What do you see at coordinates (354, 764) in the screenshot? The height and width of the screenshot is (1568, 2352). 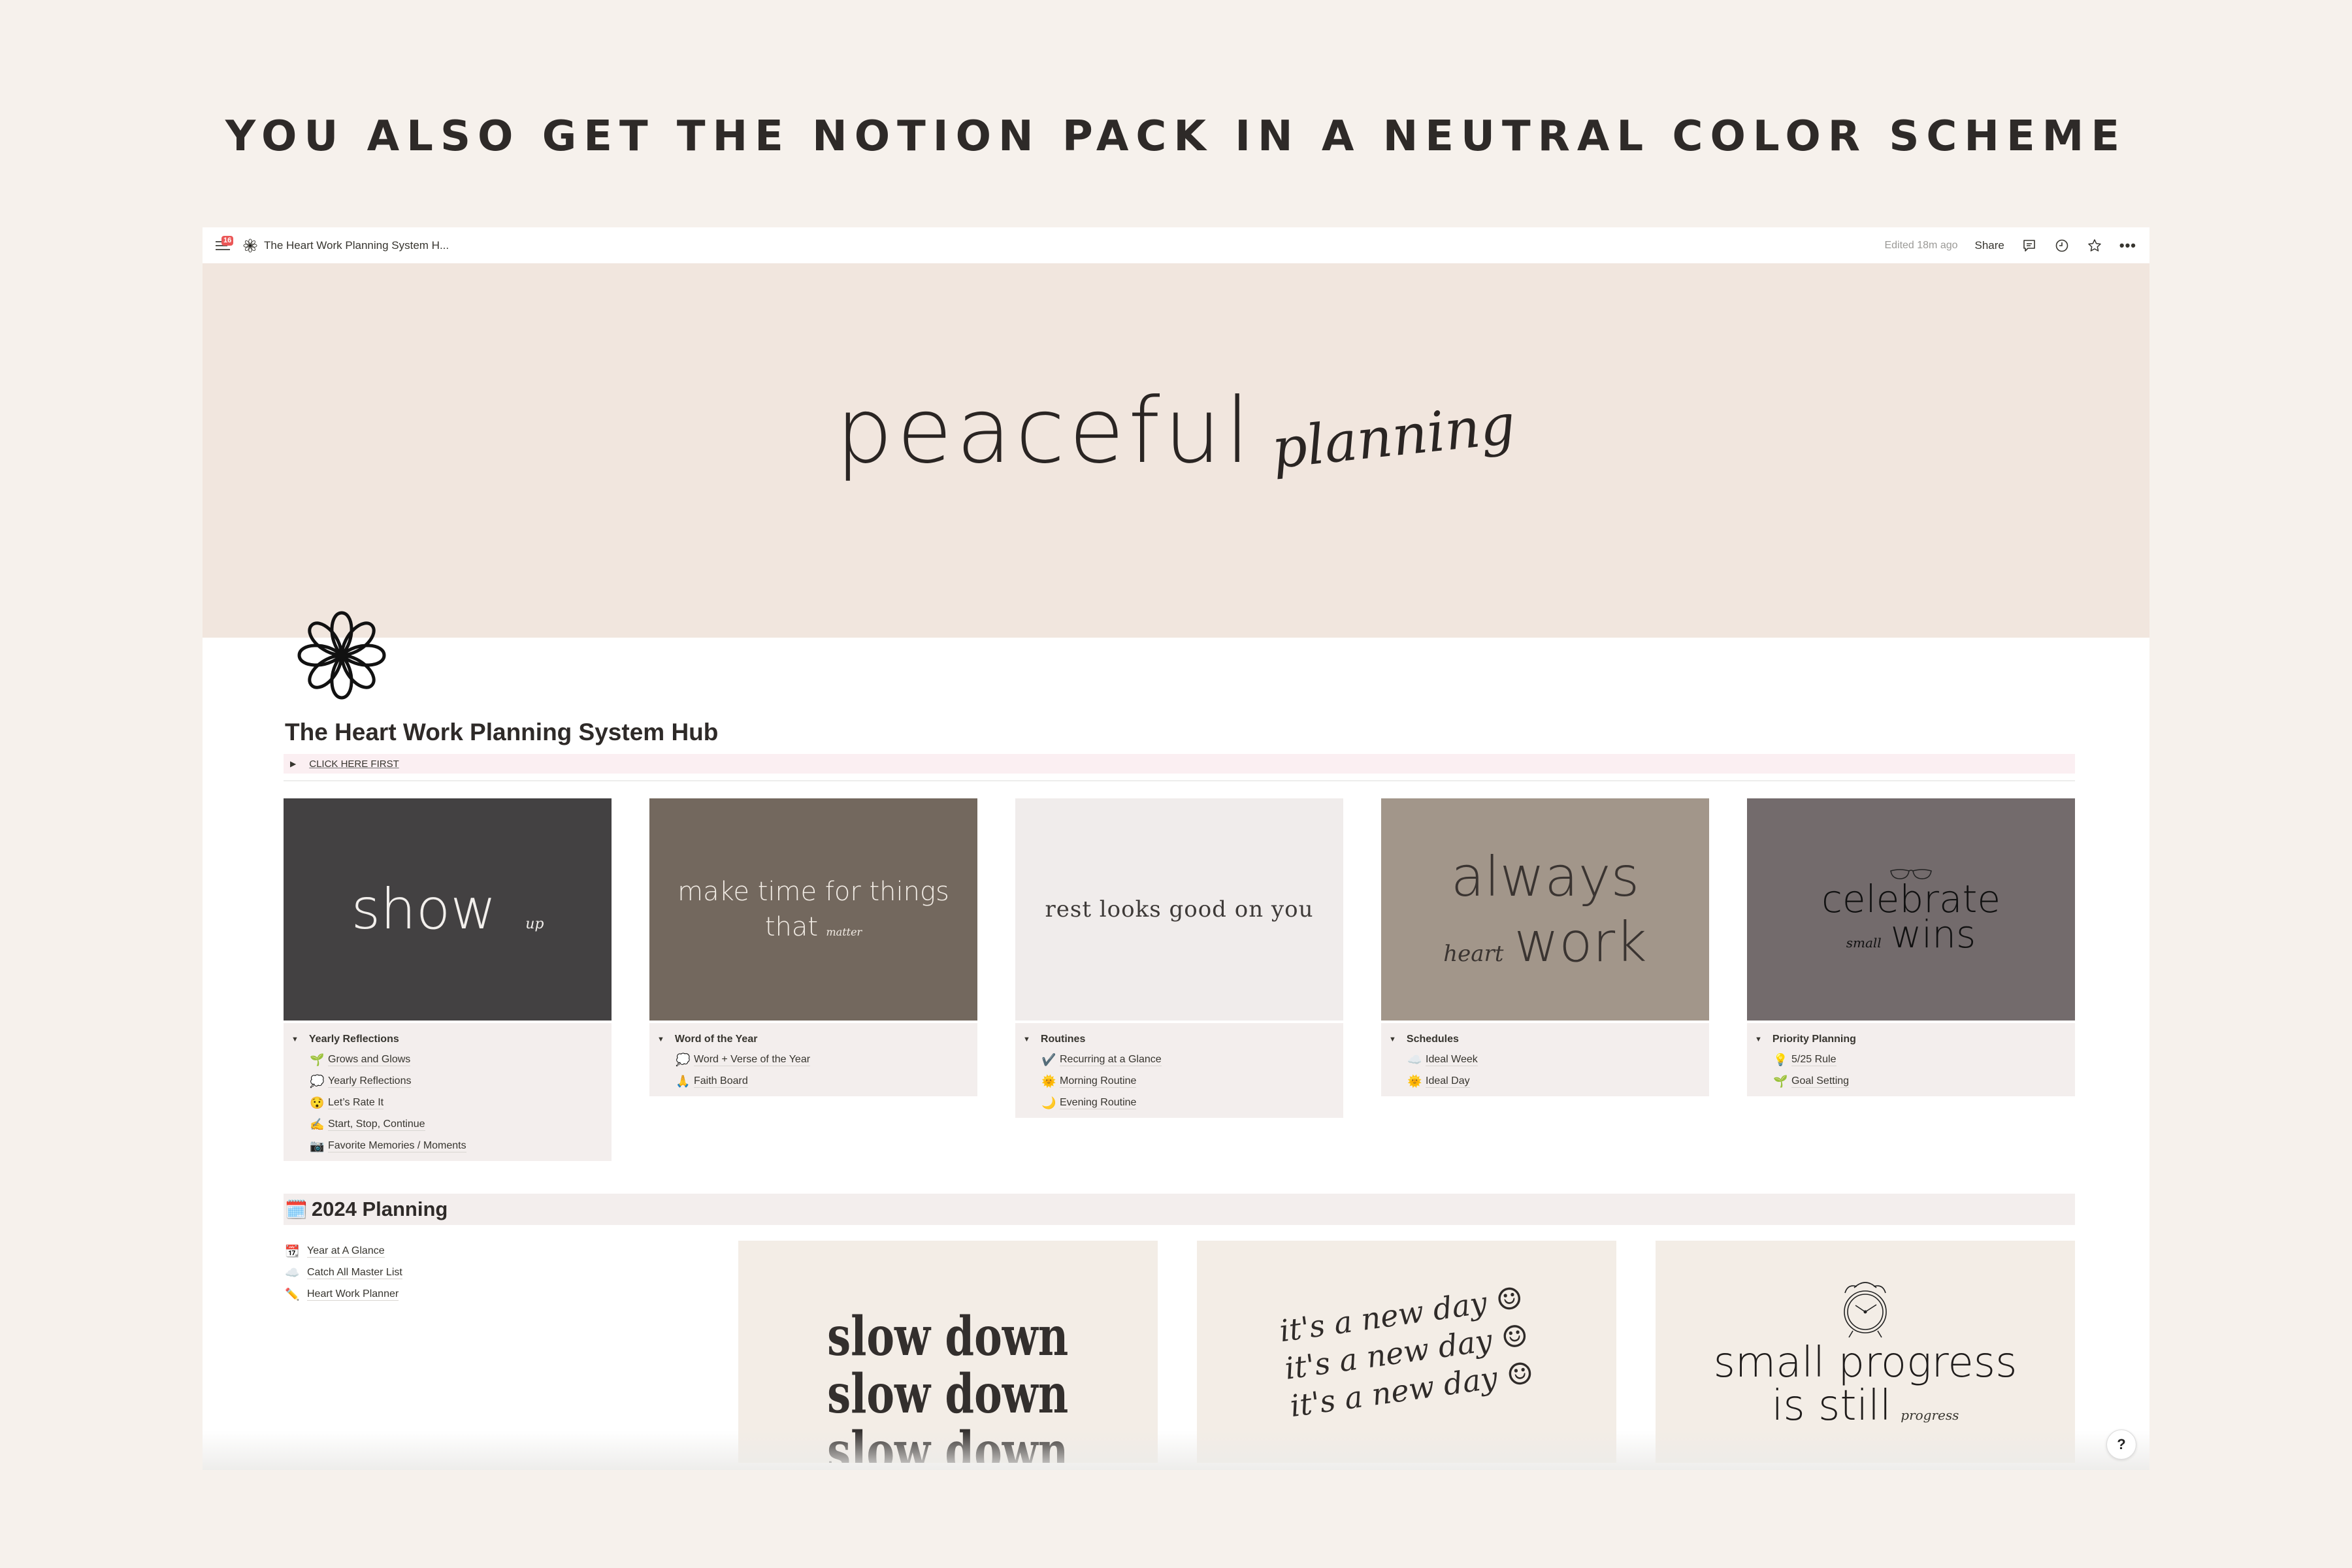 I see `toggle-label: CLICK HERE FIRST` at bounding box center [354, 764].